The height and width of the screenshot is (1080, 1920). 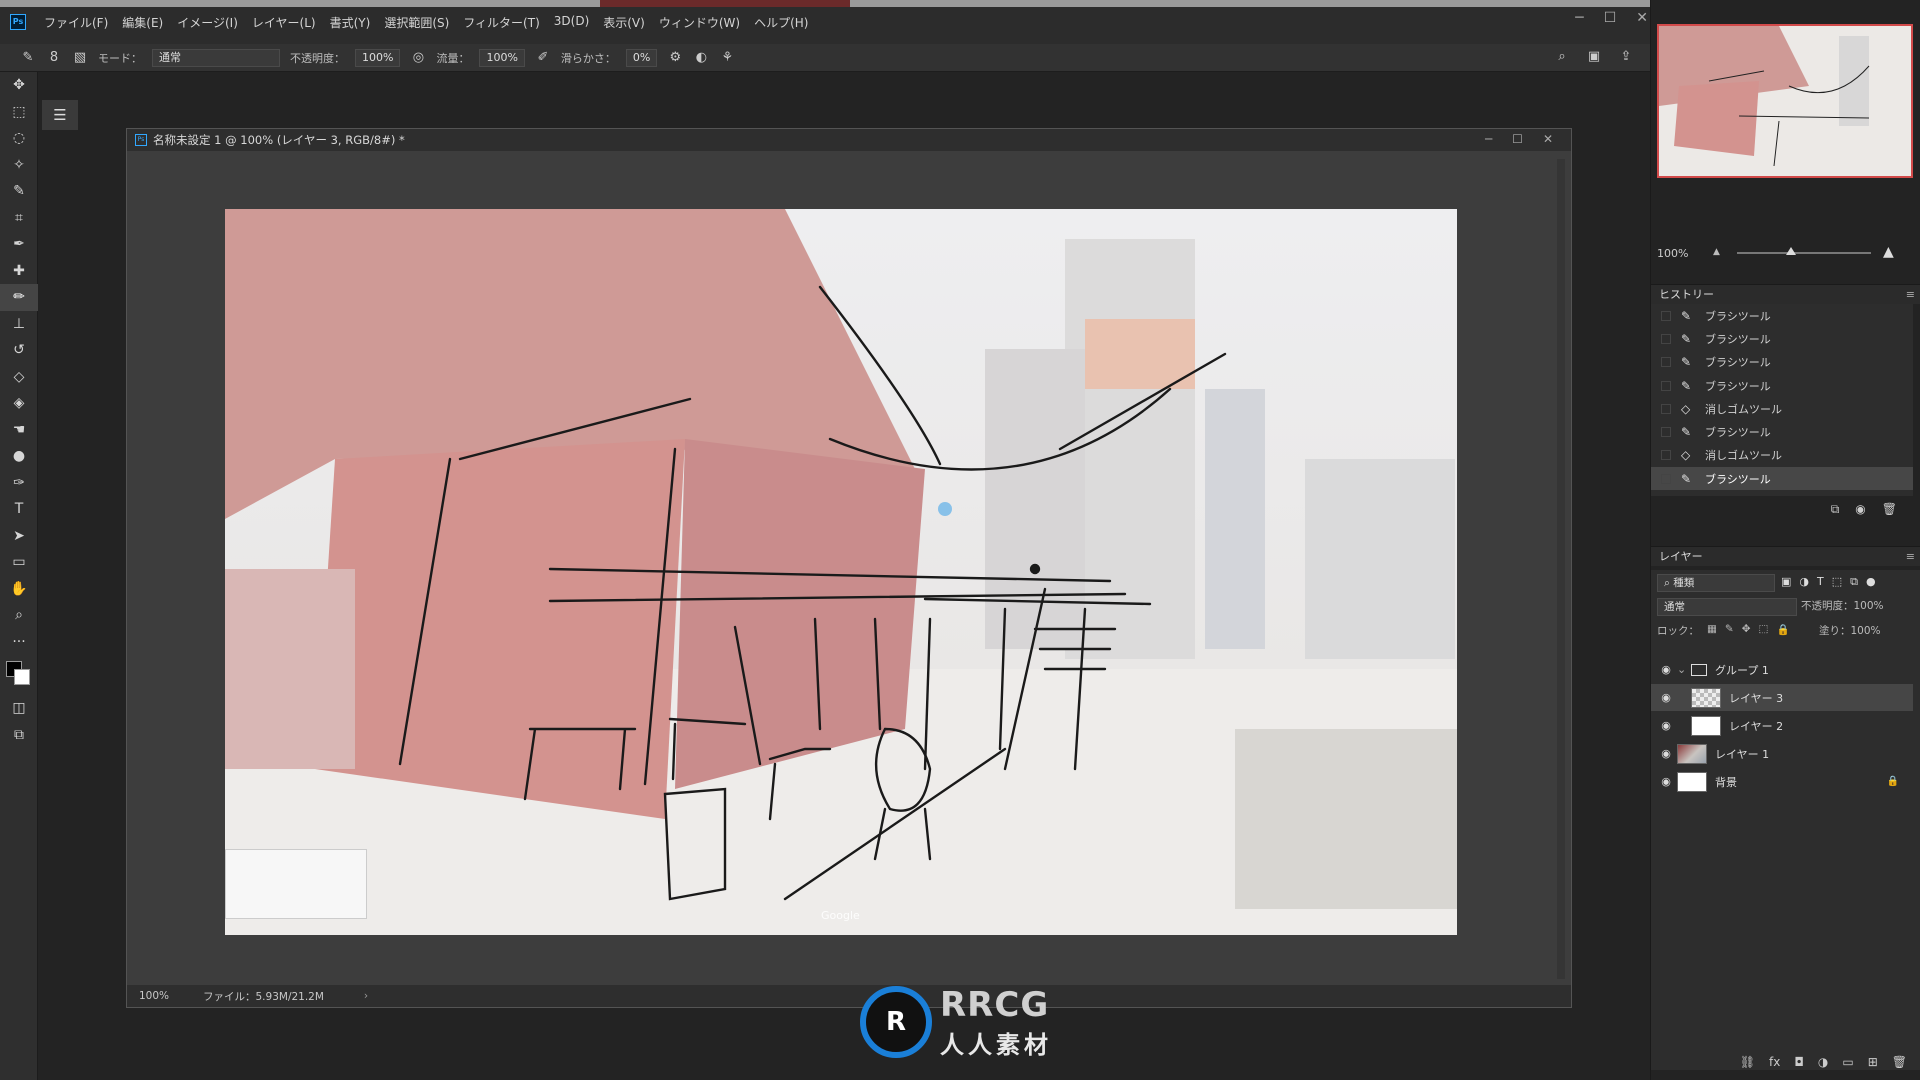 I want to click on menu-help: ヘルプ(H), so click(x=781, y=22).